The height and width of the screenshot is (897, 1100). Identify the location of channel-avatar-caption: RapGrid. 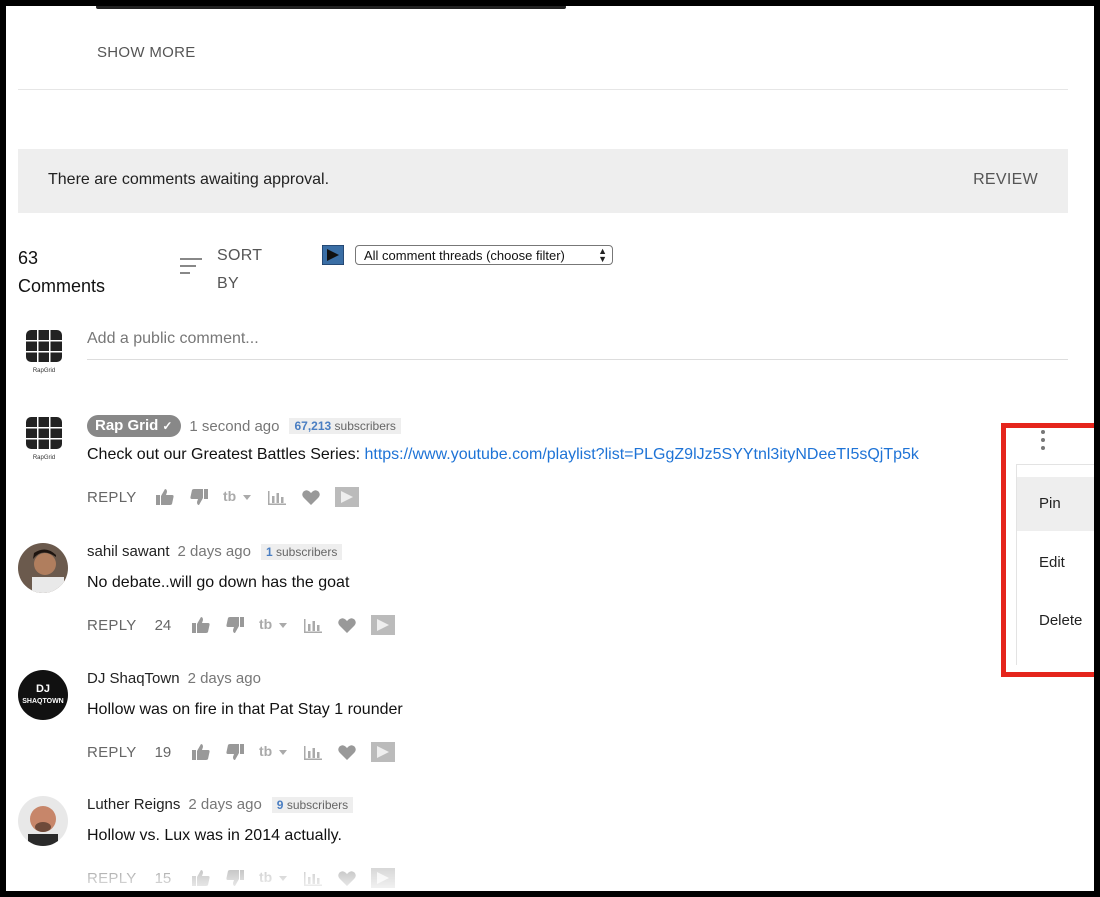
(44, 371).